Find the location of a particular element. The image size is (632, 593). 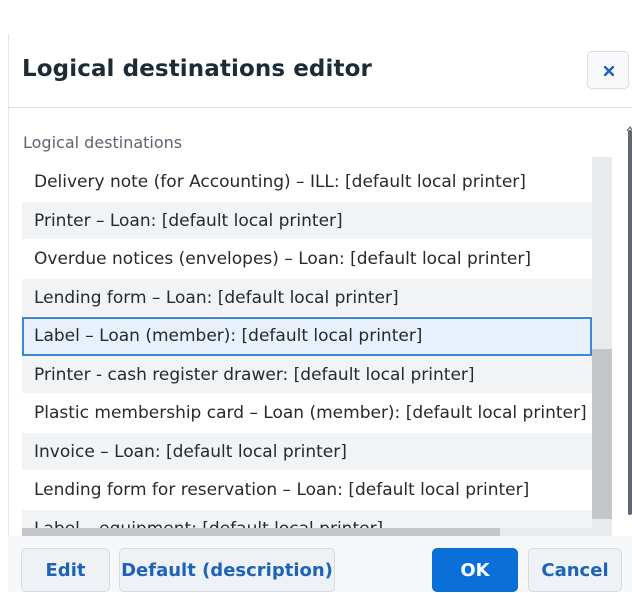

dialog-border is located at coordinates (8, 313).